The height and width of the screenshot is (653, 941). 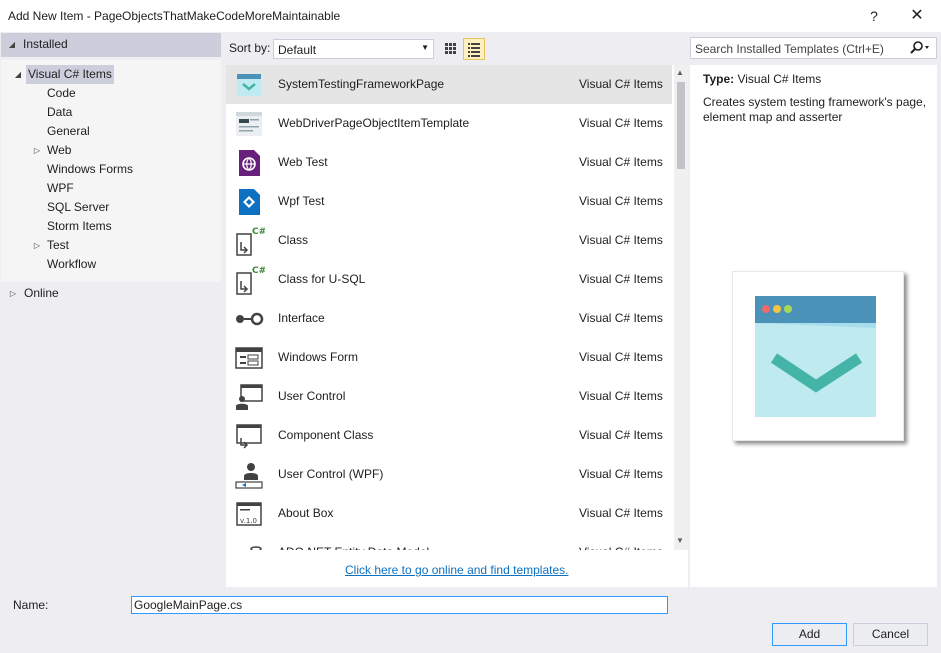 What do you see at coordinates (249, 436) in the screenshot?
I see `component-class-icon` at bounding box center [249, 436].